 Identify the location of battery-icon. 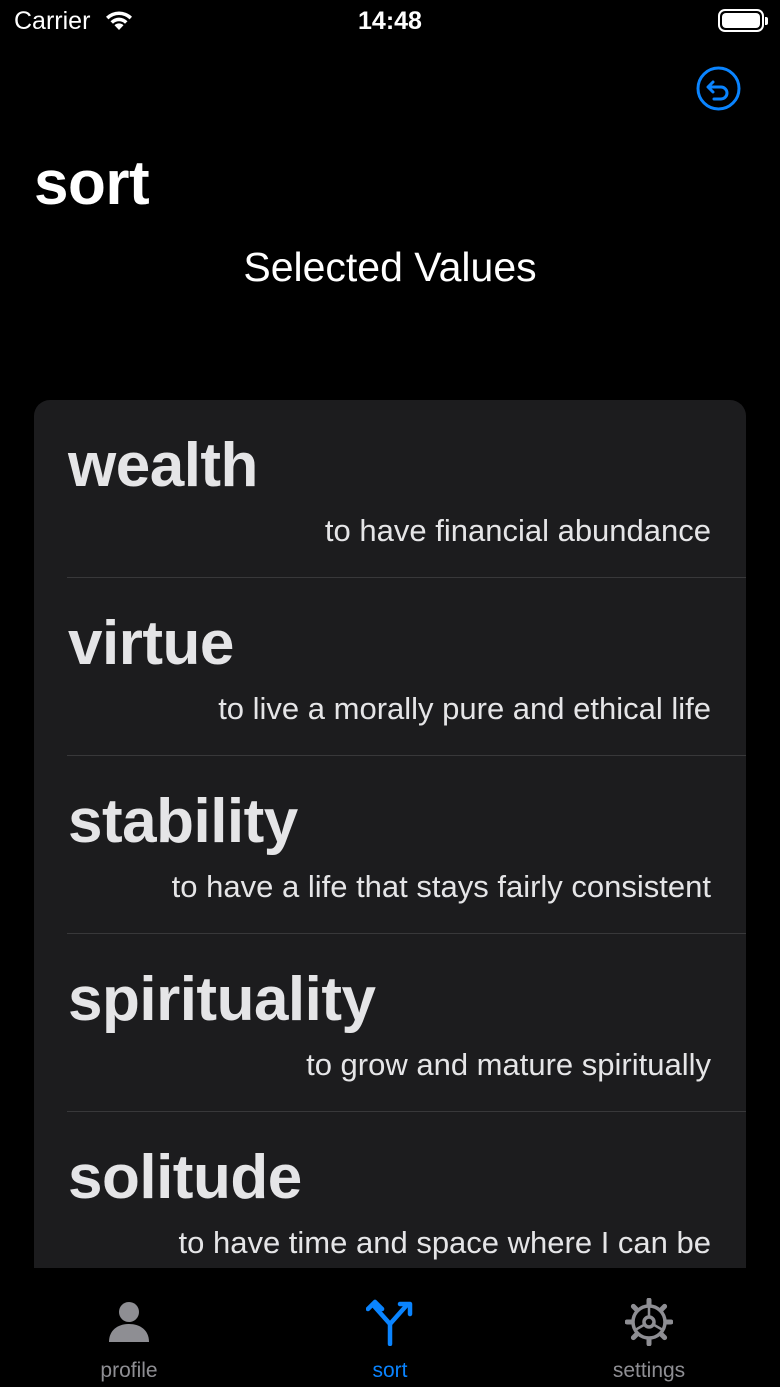
(743, 20).